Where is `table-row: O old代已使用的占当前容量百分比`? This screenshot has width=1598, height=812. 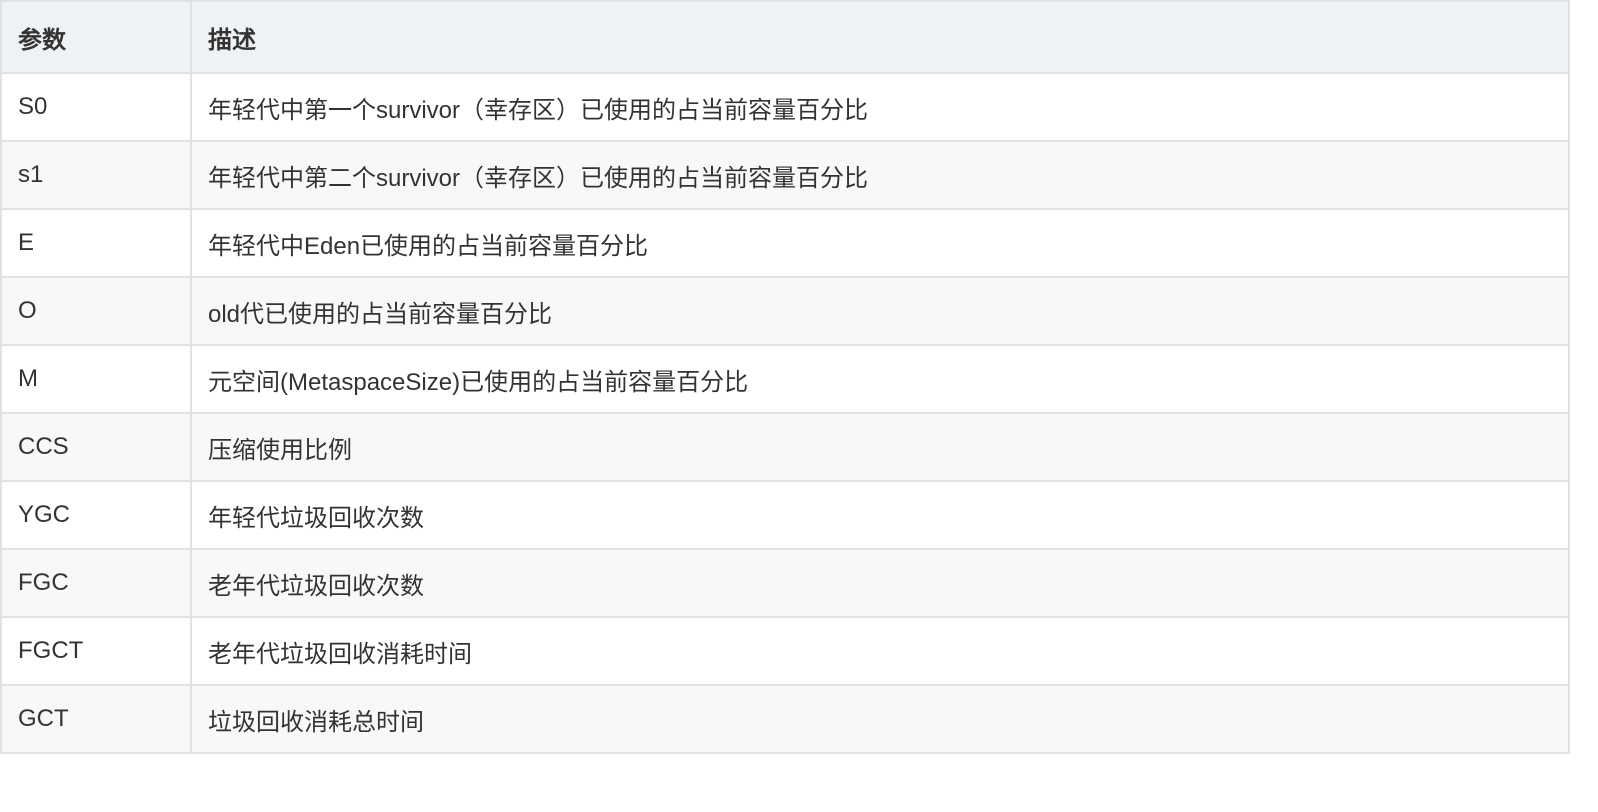 table-row: O old代已使用的占当前容量百分比 is located at coordinates (785, 311).